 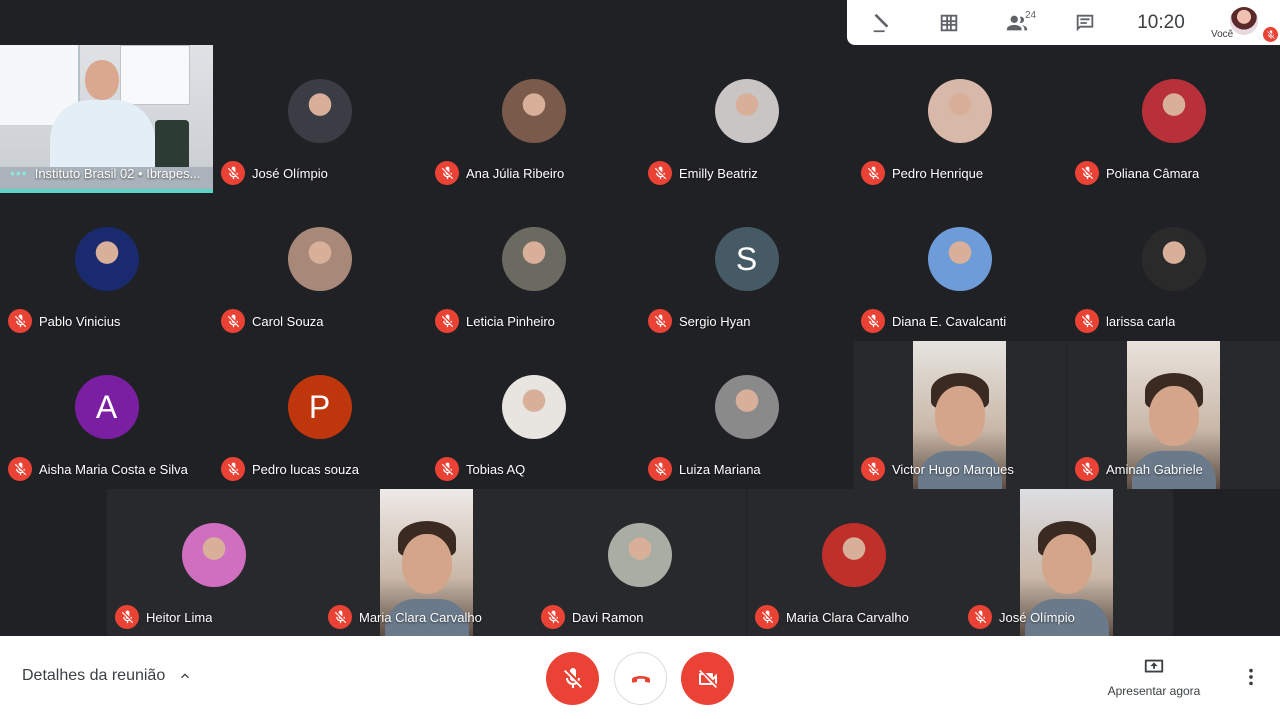 What do you see at coordinates (746, 119) in the screenshot?
I see `participant-tile: Emilly Beatriz` at bounding box center [746, 119].